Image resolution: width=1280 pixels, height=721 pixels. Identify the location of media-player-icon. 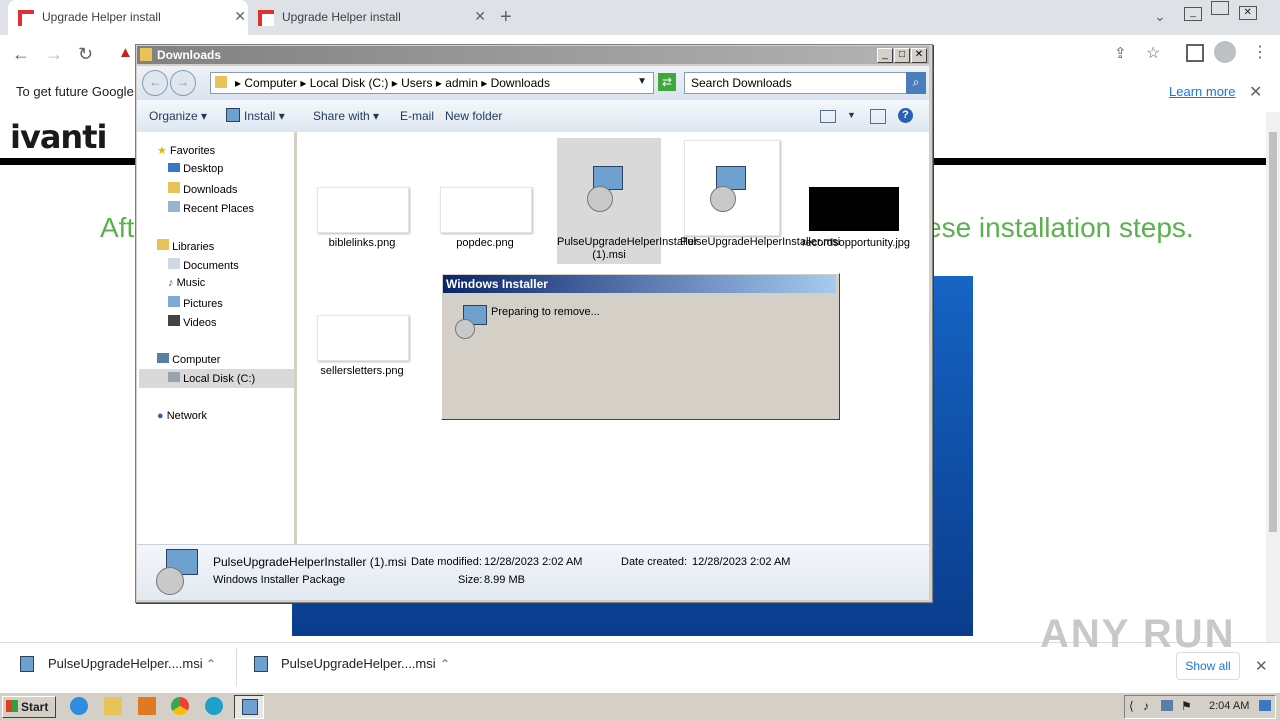
(147, 706).